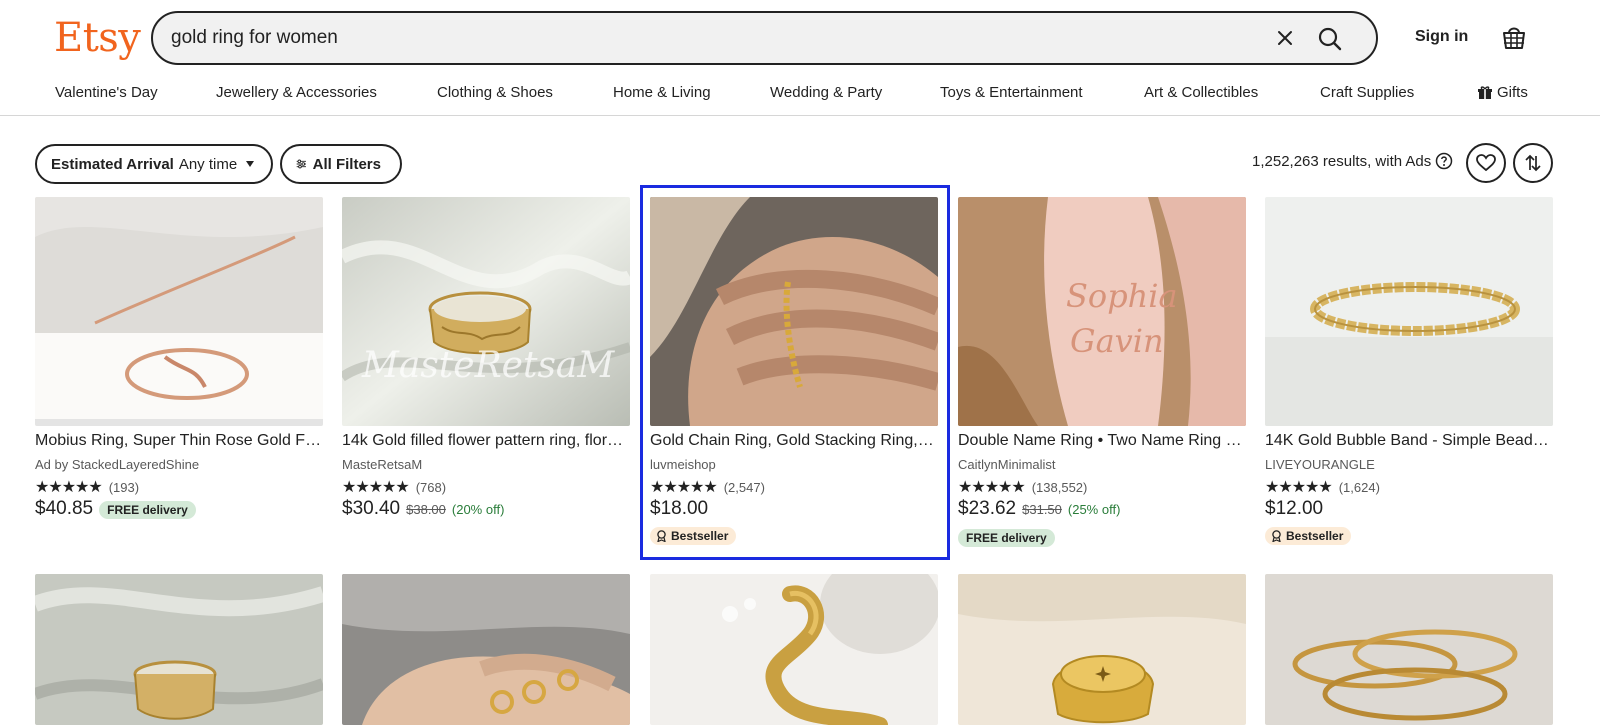 The image size is (1600, 725). Describe the element at coordinates (1201, 92) in the screenshot. I see `category-art: Art & Collectibles` at that location.